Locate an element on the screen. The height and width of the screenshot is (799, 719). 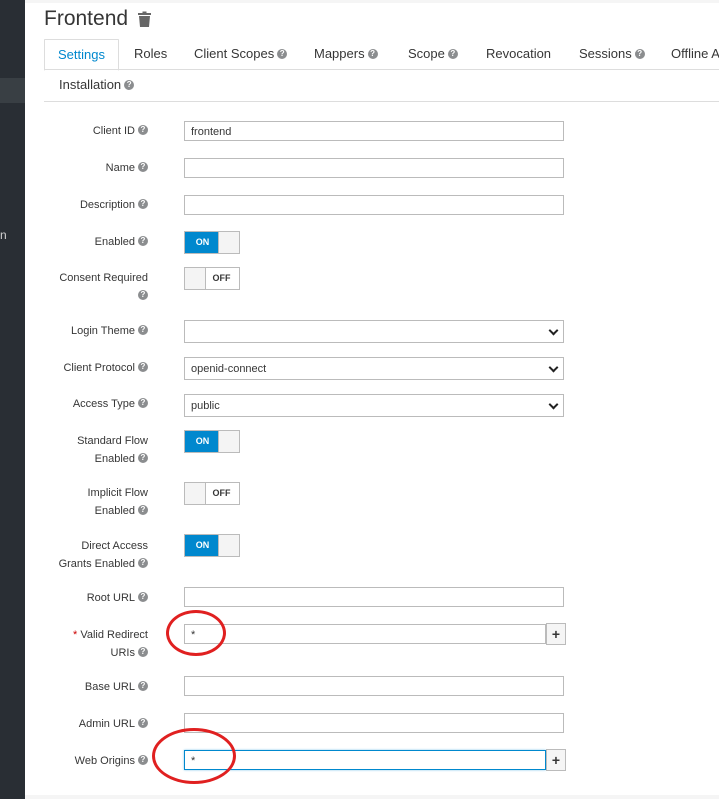
page-header: Frontend is located at coordinates (98, 19).